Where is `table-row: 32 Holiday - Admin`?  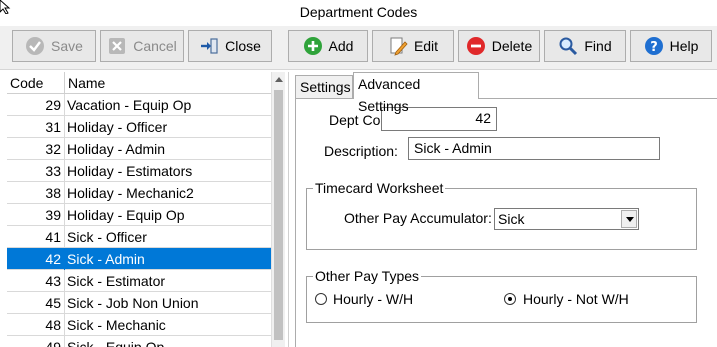 table-row: 32 Holiday - Admin is located at coordinates (139, 149).